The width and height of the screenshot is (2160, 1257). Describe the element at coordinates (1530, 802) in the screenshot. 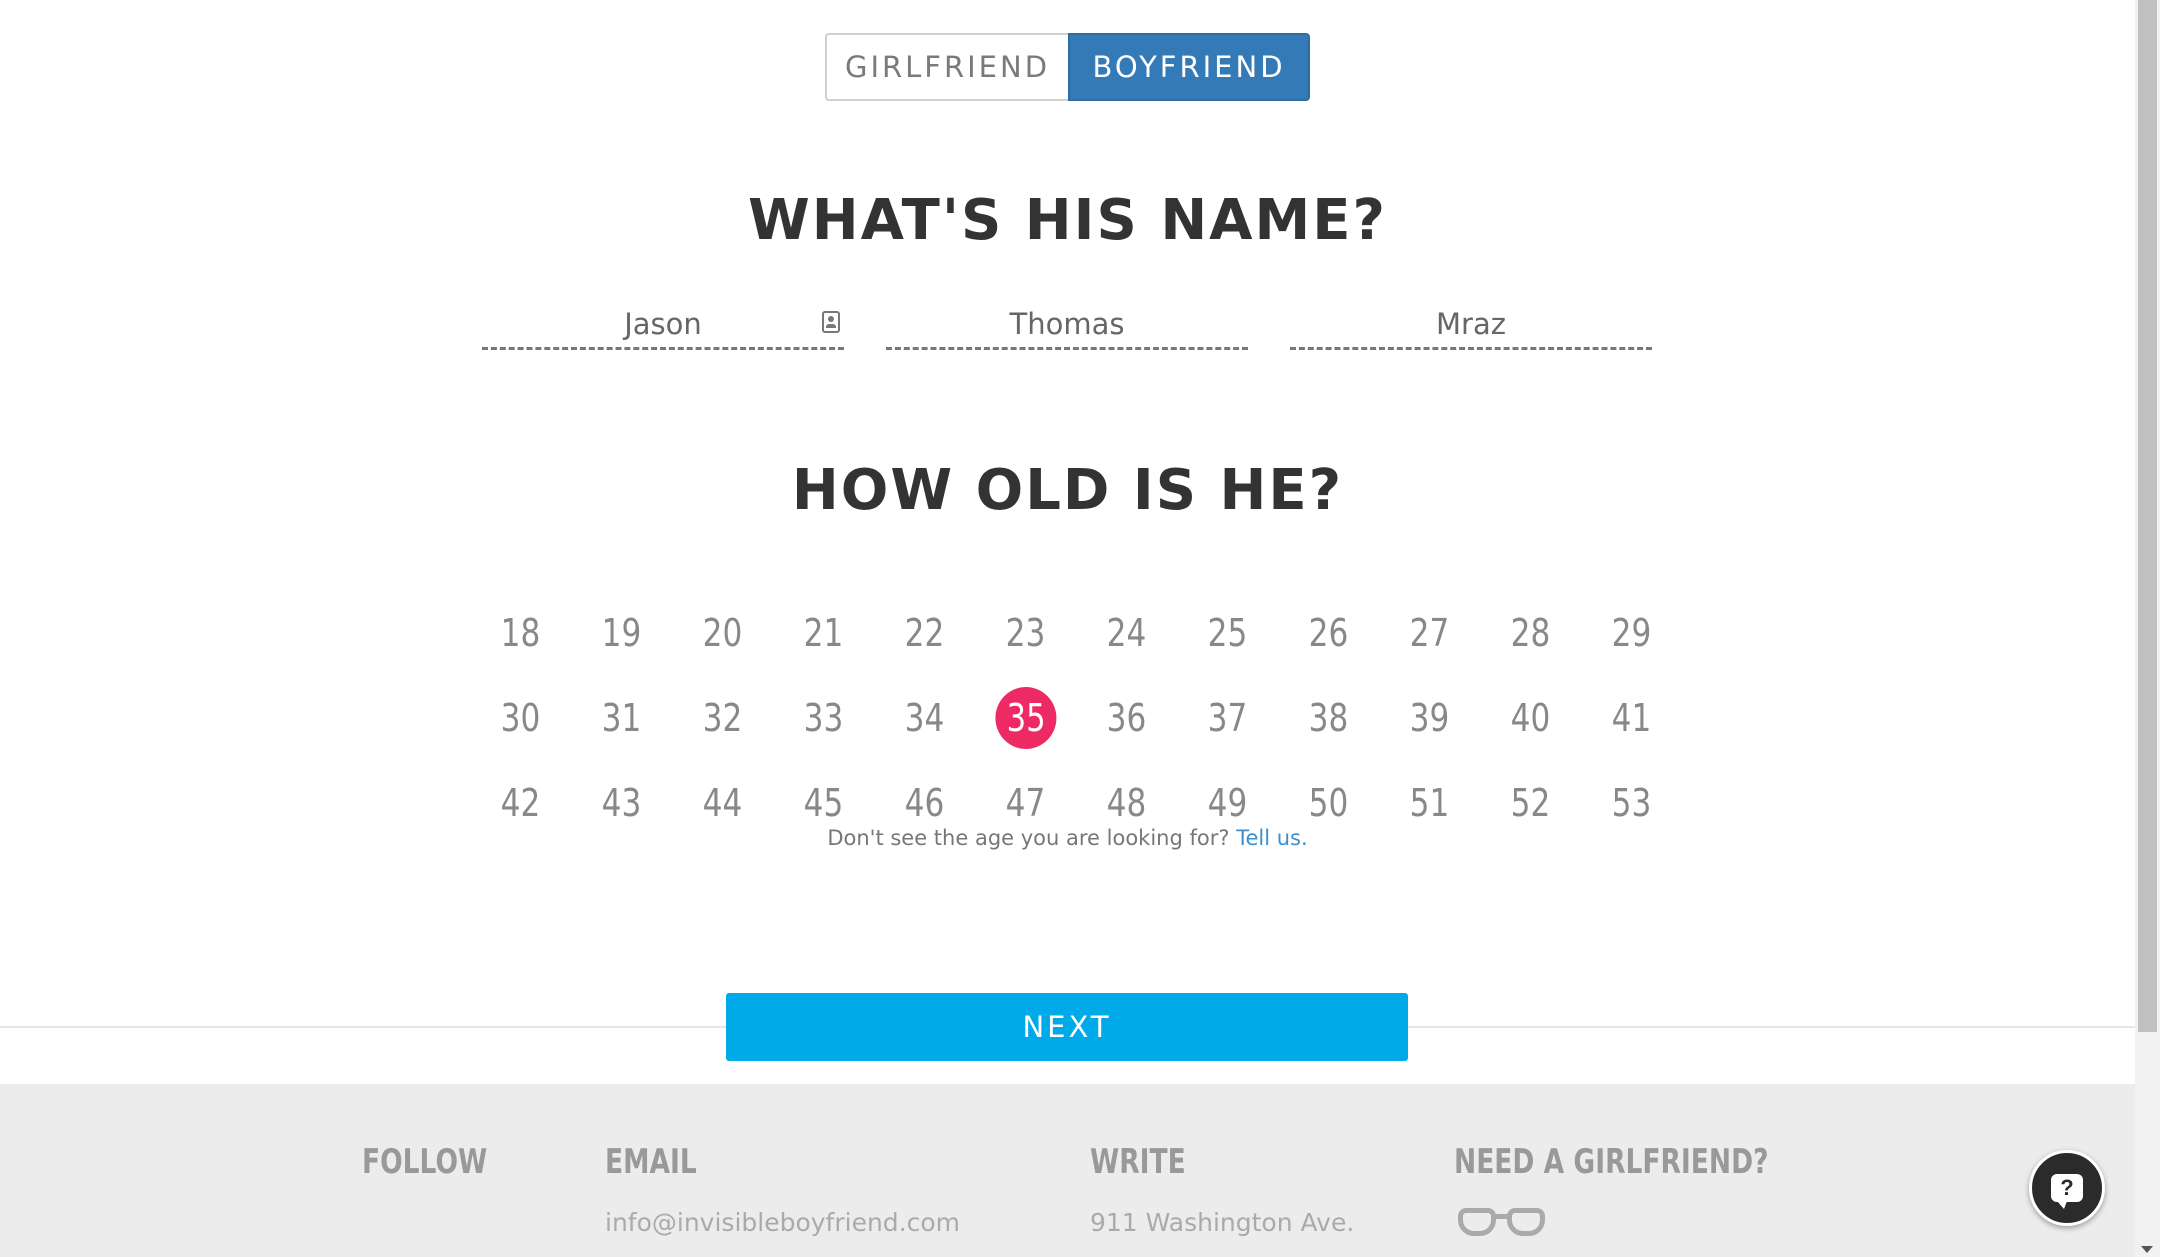

I see `age-option-label: 52` at that location.